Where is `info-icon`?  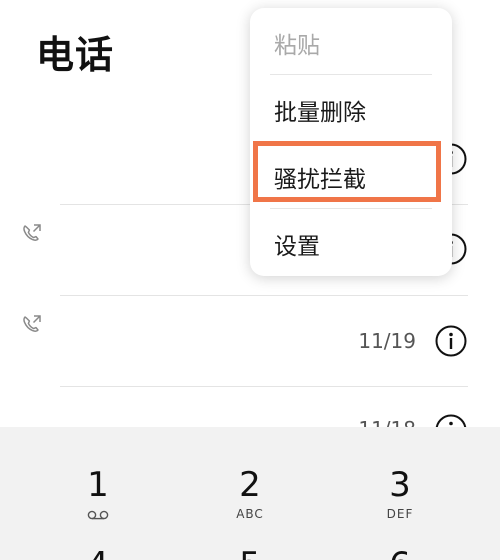
info-icon is located at coordinates (451, 341).